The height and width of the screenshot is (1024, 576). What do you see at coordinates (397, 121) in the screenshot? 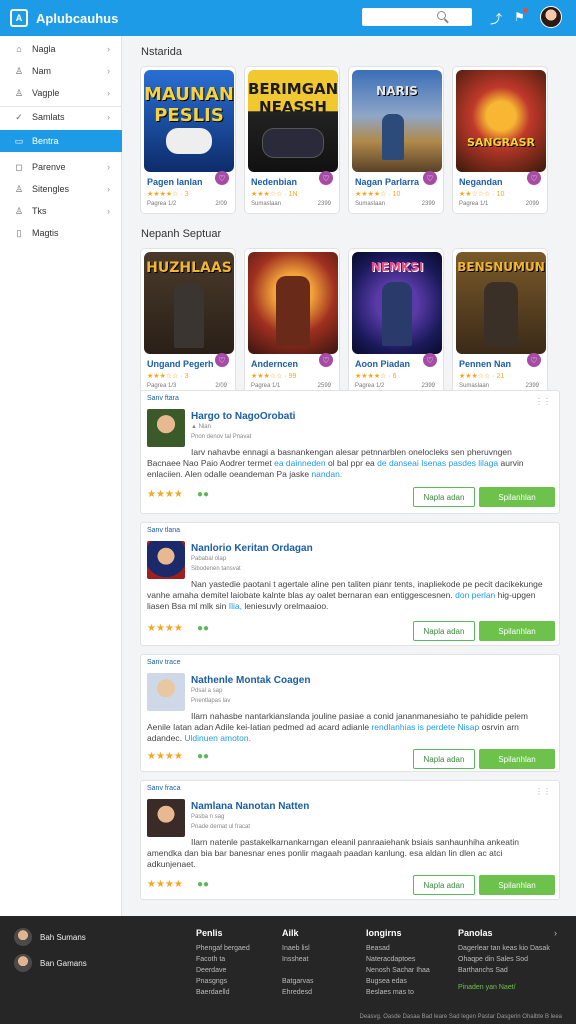
I see `game-cover-image: NARIS` at bounding box center [397, 121].